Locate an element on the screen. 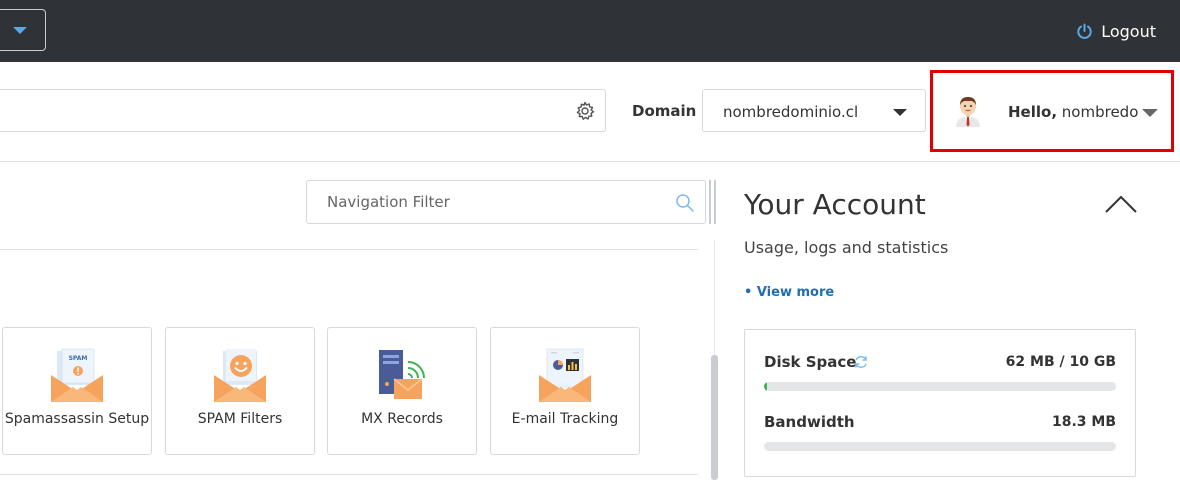 This screenshot has height=480, width=1180. bandwidth-value: 18.3 MB is located at coordinates (1083, 422).